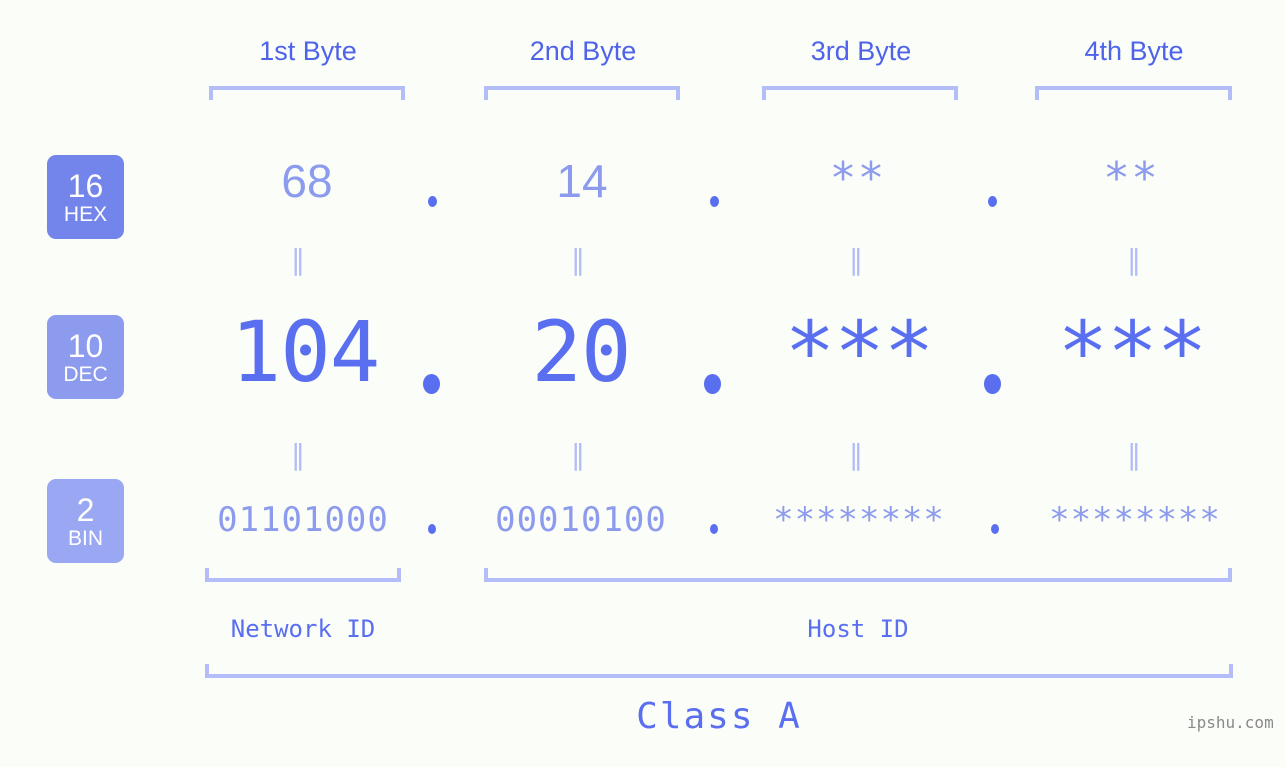  What do you see at coordinates (856, 454) in the screenshot?
I see `connector-dec-bin-3: ‖` at bounding box center [856, 454].